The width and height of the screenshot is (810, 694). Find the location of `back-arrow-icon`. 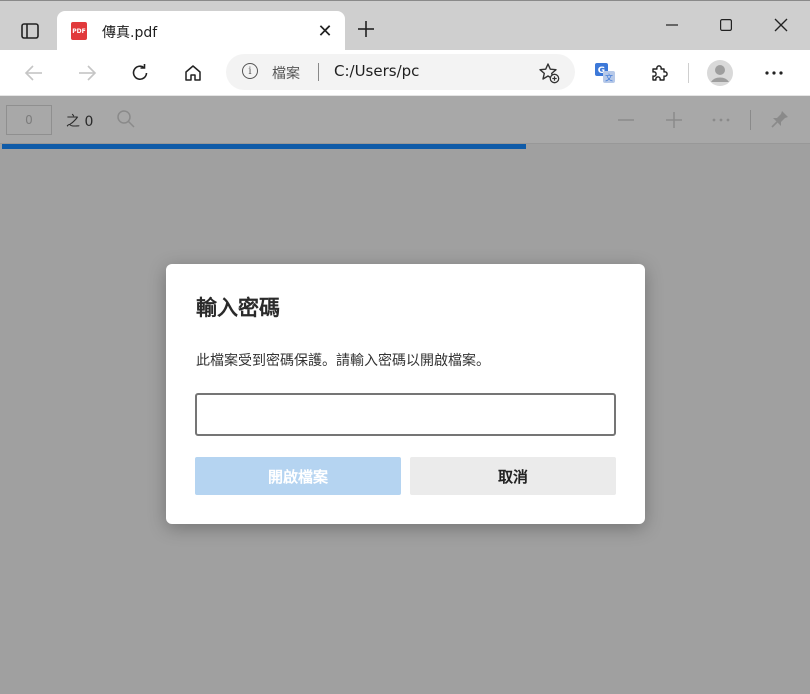

back-arrow-icon is located at coordinates (33, 73).